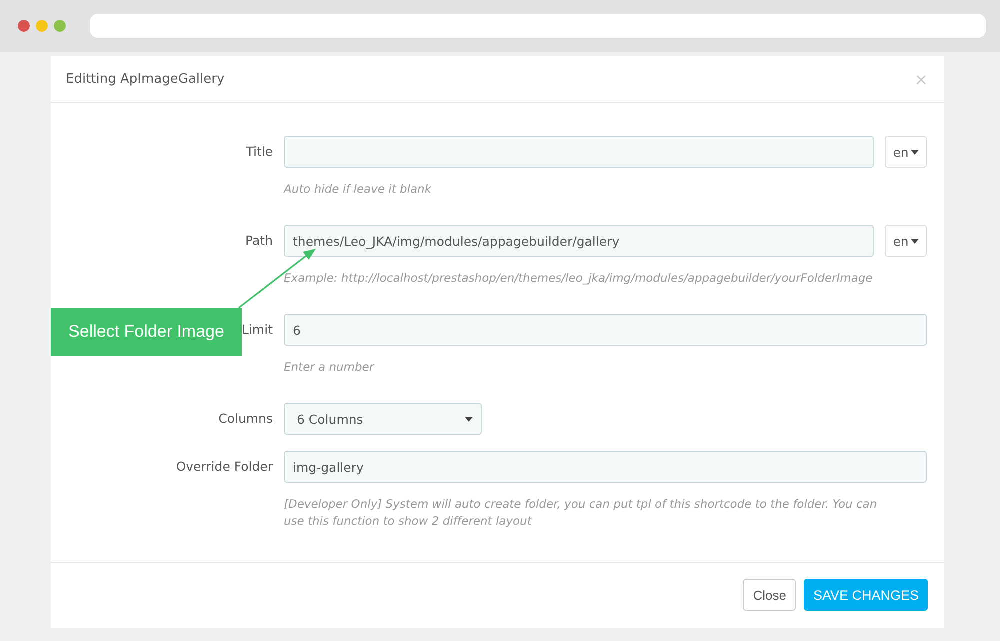 The height and width of the screenshot is (641, 1000). I want to click on field-label: Path, so click(259, 241).